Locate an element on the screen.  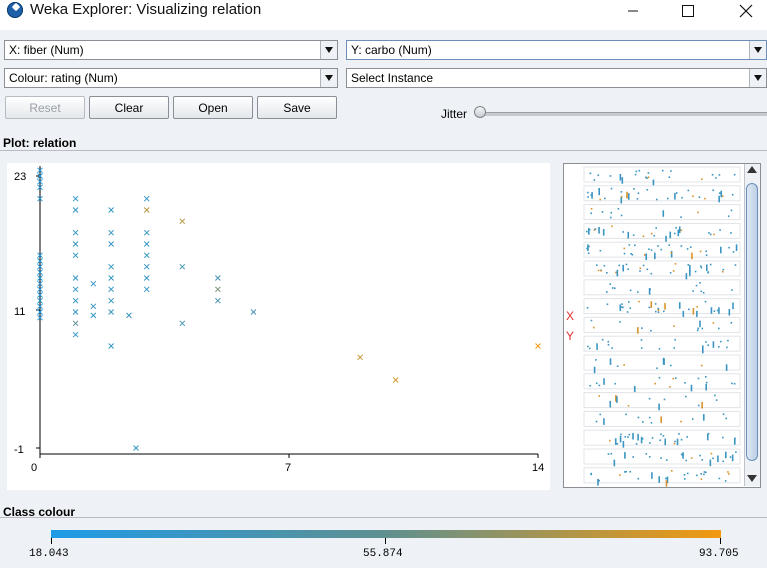
attribute-matrix-panel is located at coordinates (662, 325).